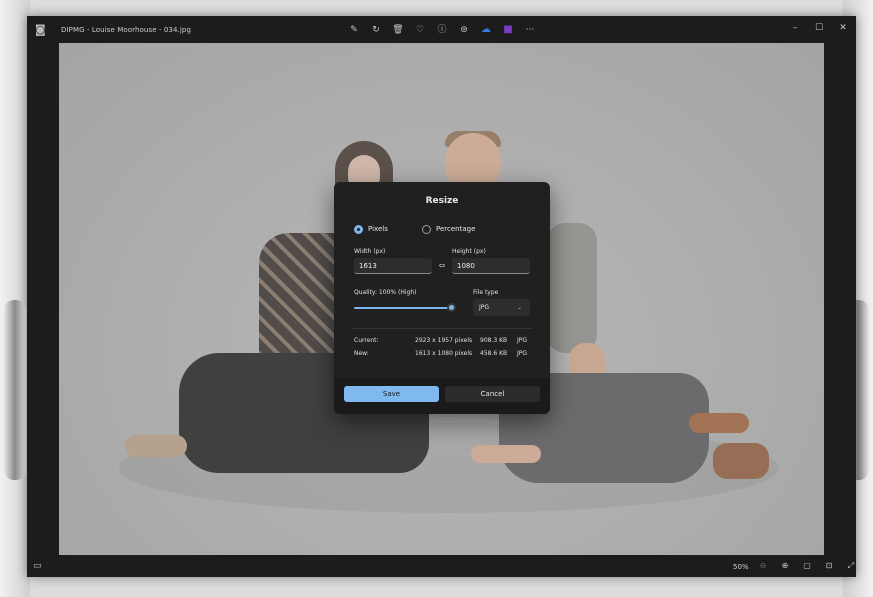 This screenshot has height=597, width=873. Describe the element at coordinates (366, 340) in the screenshot. I see `current-label: Current:` at that location.